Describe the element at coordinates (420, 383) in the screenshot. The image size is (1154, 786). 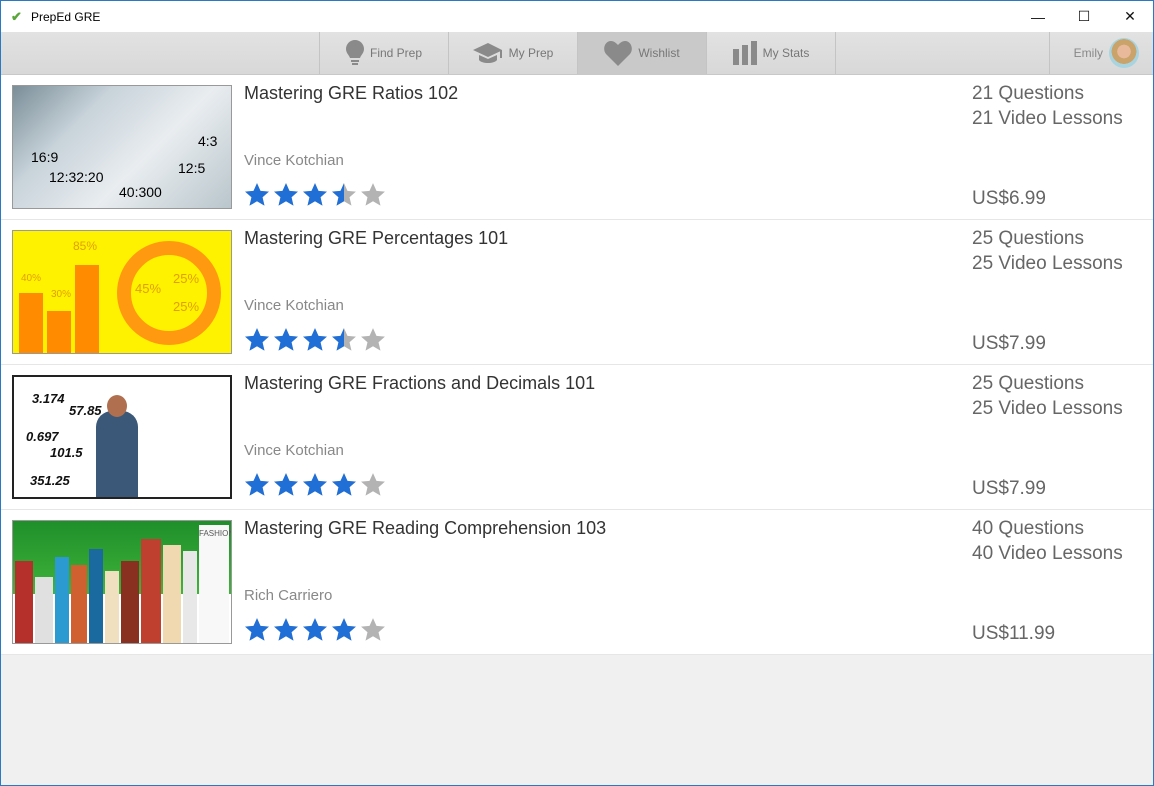
I see `course-title: Mastering GRE Fractions and Decimals 101` at that location.